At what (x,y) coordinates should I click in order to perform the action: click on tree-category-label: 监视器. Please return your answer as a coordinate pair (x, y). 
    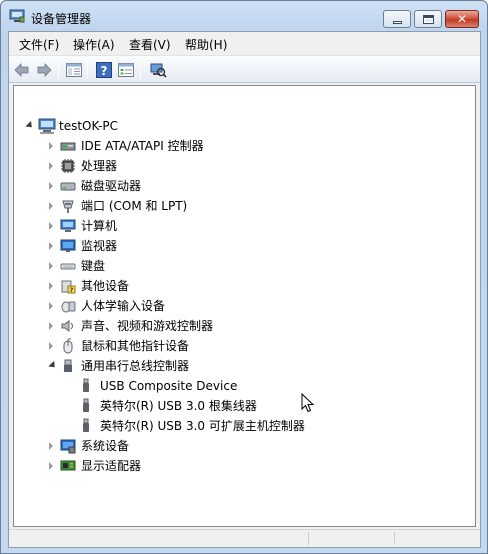
    Looking at the image, I should click on (99, 246).